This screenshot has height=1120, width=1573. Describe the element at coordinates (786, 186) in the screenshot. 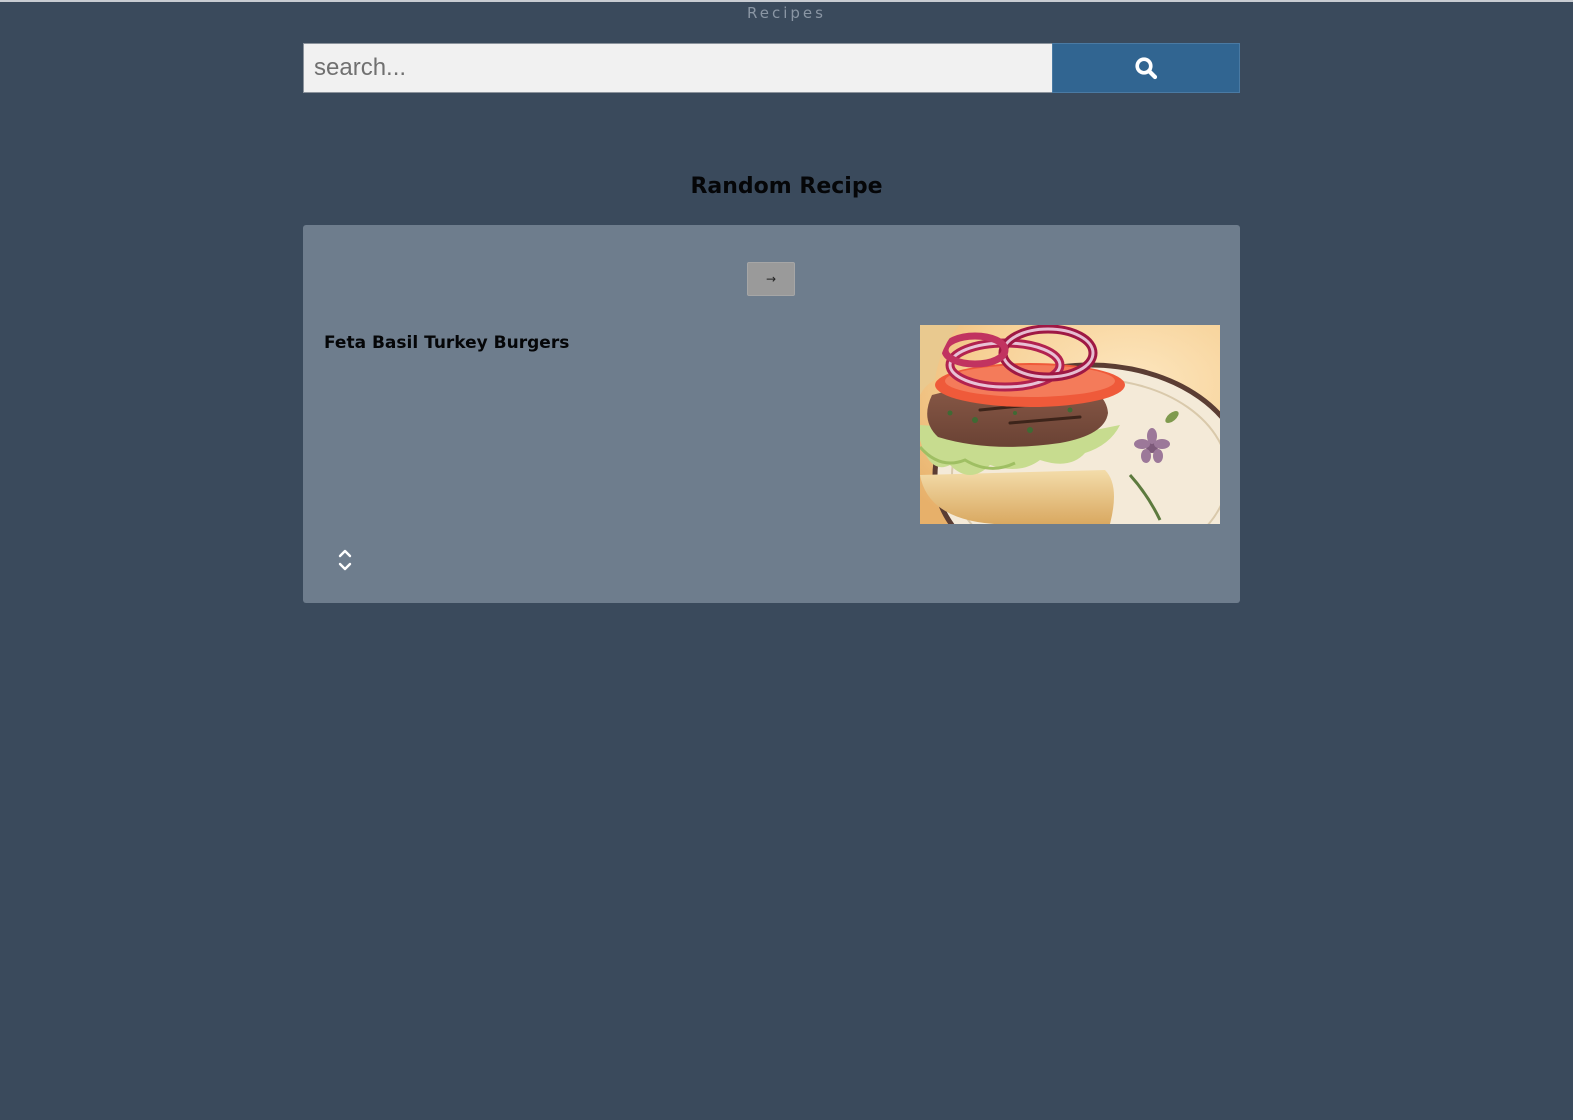

I see `section-heading: Random Recipe` at that location.